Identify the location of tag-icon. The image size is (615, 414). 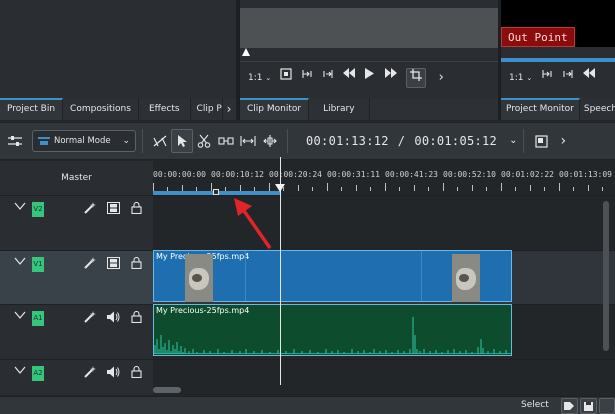
(569, 406).